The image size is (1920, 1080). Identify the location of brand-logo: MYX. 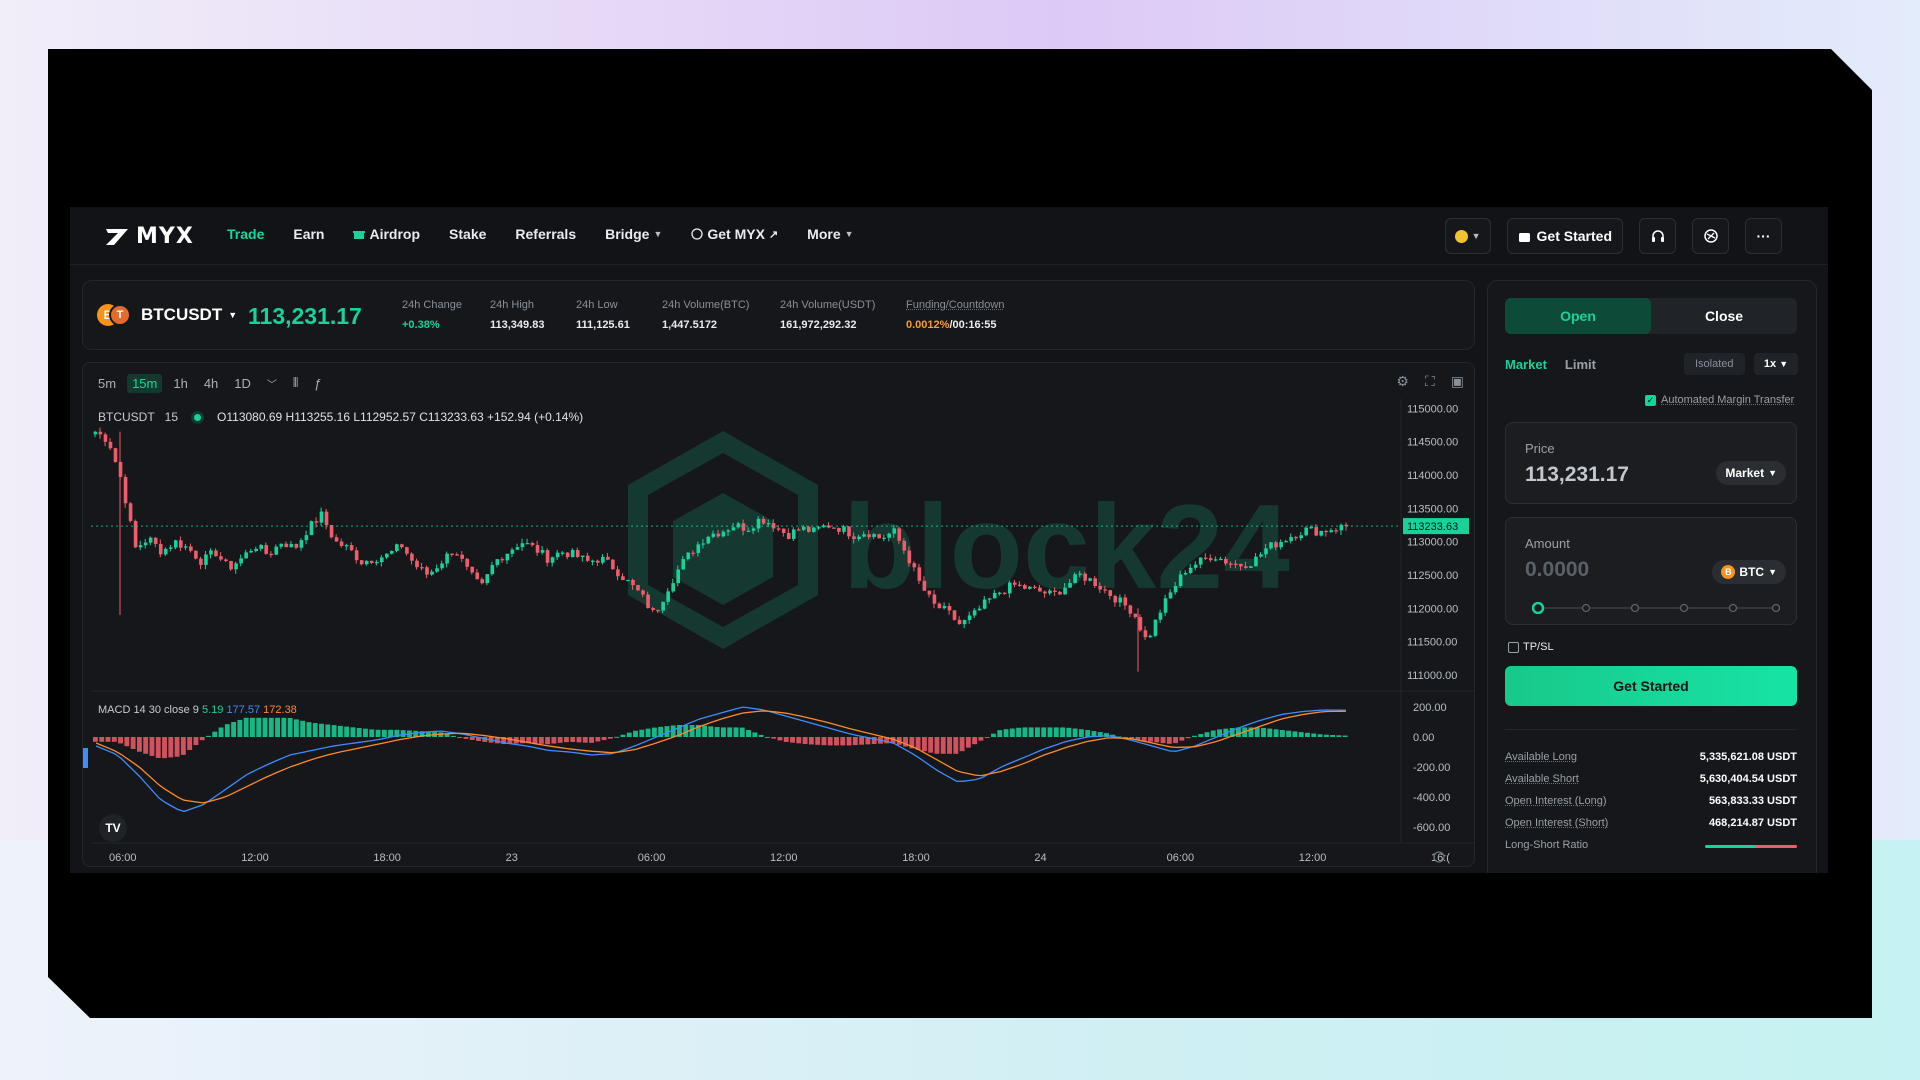
(149, 236).